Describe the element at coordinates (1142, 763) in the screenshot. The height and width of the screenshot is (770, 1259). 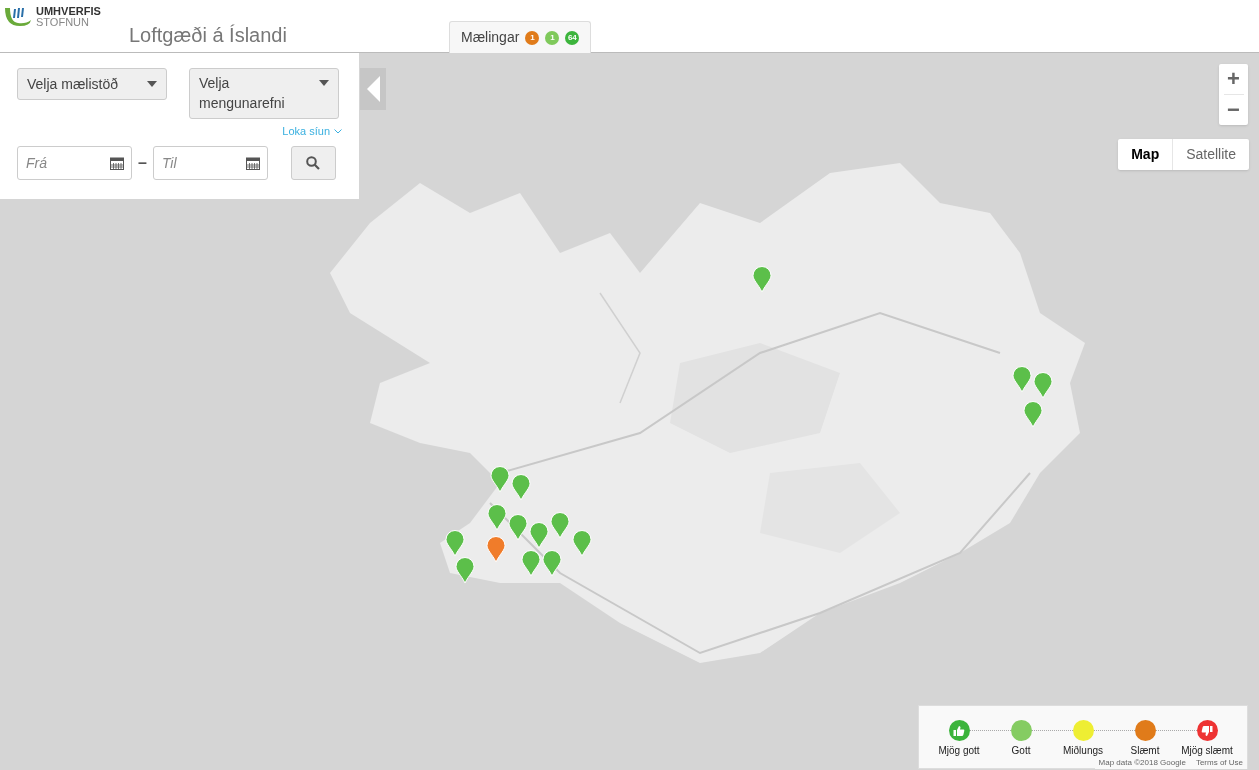
I see `map-attribution: Map data ©2018 Google` at that location.